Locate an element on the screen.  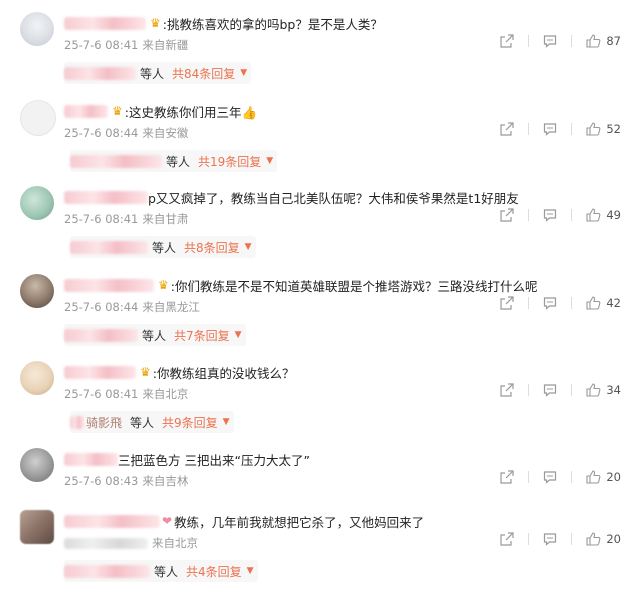
comment-text: :这史教练你们用三年👍 is located at coordinates (191, 112).